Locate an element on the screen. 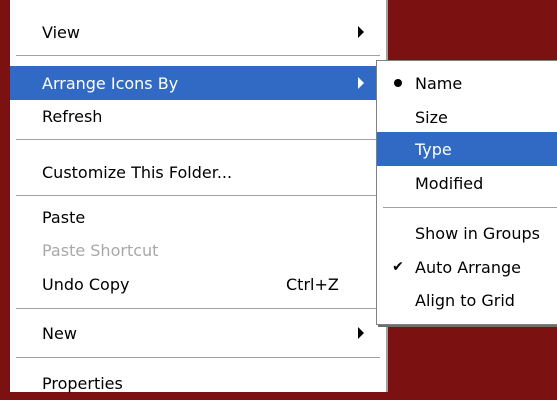 Image resolution: width=557 pixels, height=400 pixels. menu-item-label: Show in Groups is located at coordinates (477, 233).